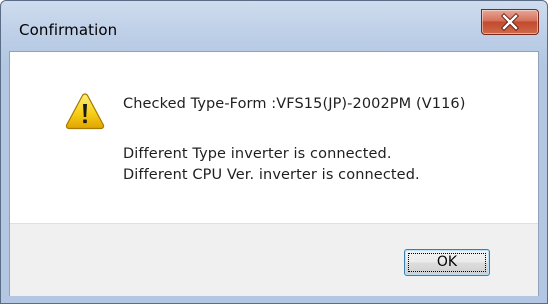  I want to click on ok-button-label: OK, so click(447, 262).